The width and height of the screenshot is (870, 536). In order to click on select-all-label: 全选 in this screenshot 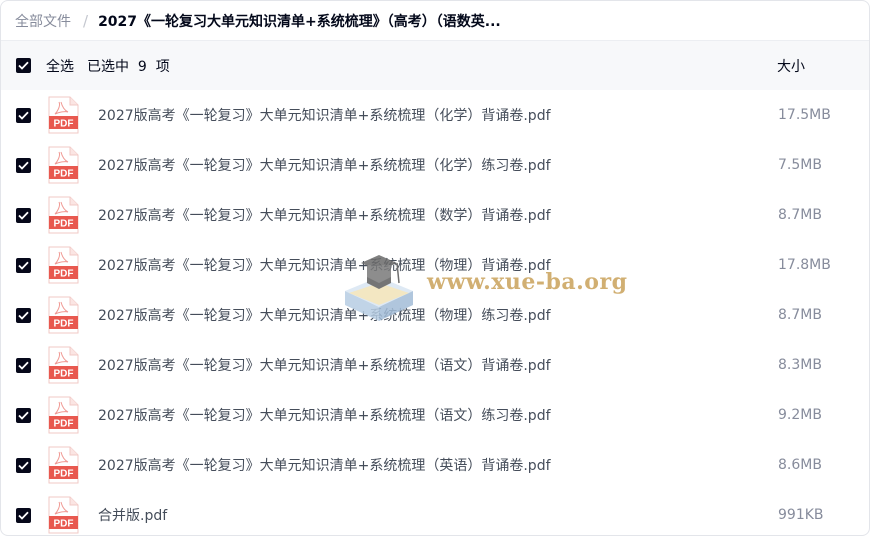, I will do `click(60, 66)`.